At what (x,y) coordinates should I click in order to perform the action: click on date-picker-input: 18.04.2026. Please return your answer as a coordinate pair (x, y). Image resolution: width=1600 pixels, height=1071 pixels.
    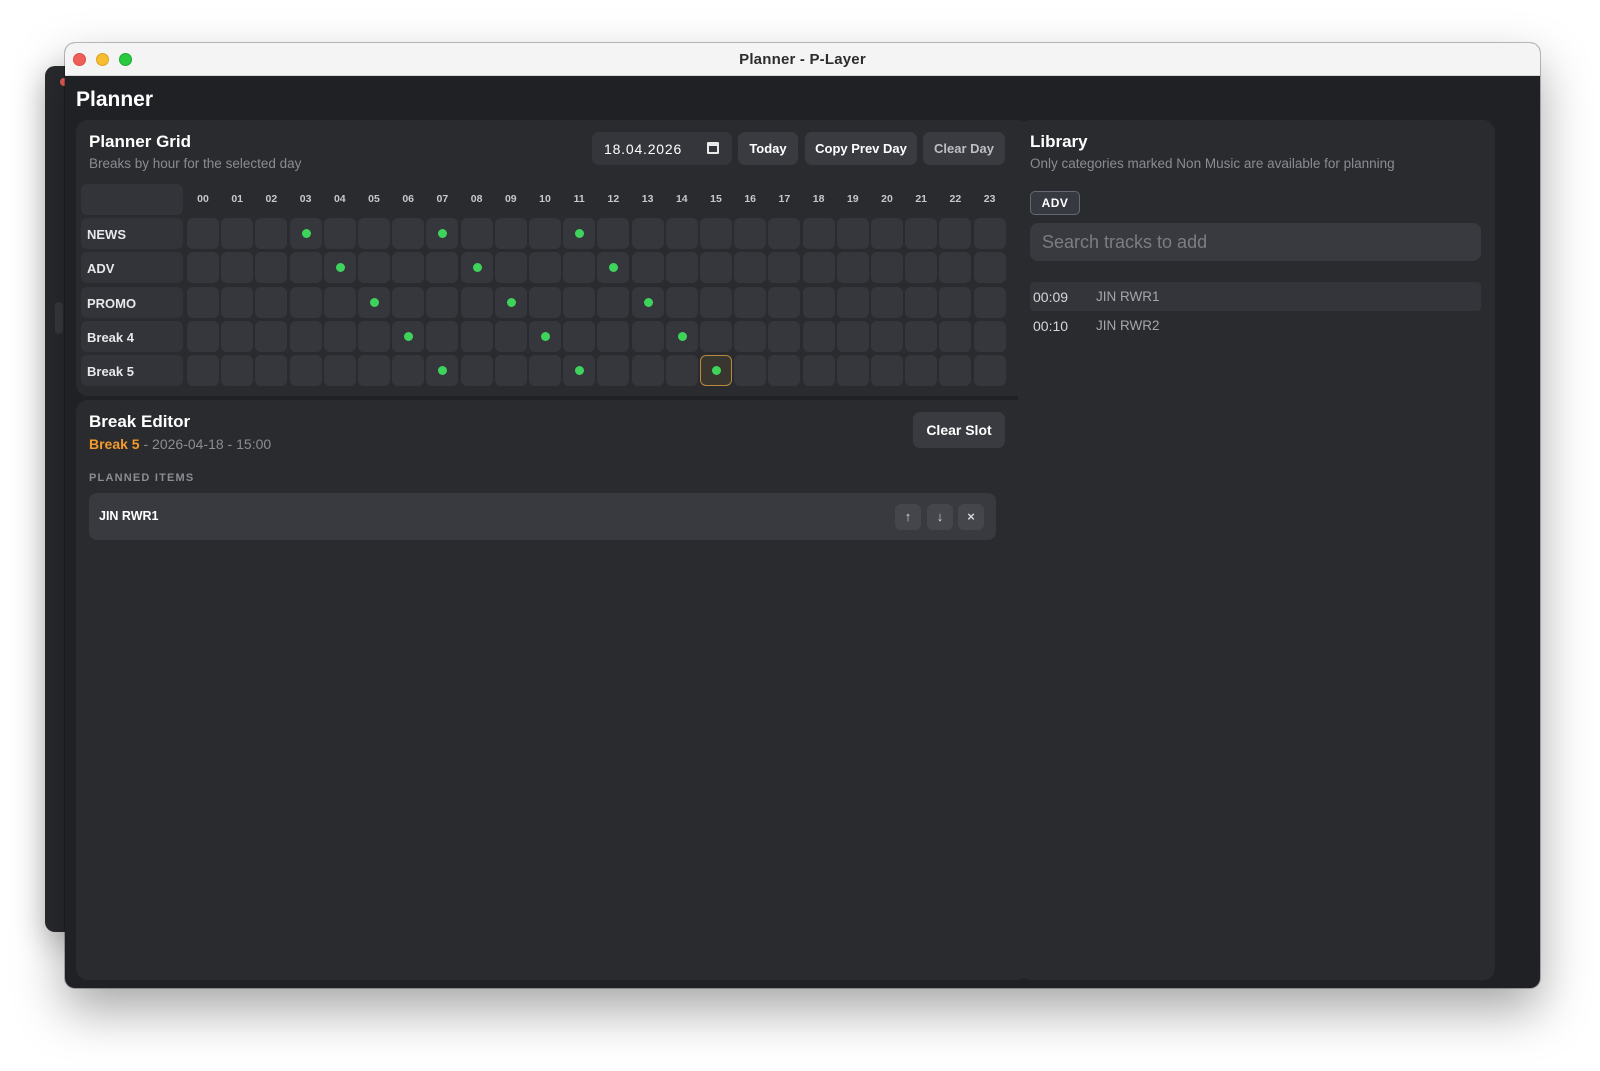
    Looking at the image, I should click on (662, 148).